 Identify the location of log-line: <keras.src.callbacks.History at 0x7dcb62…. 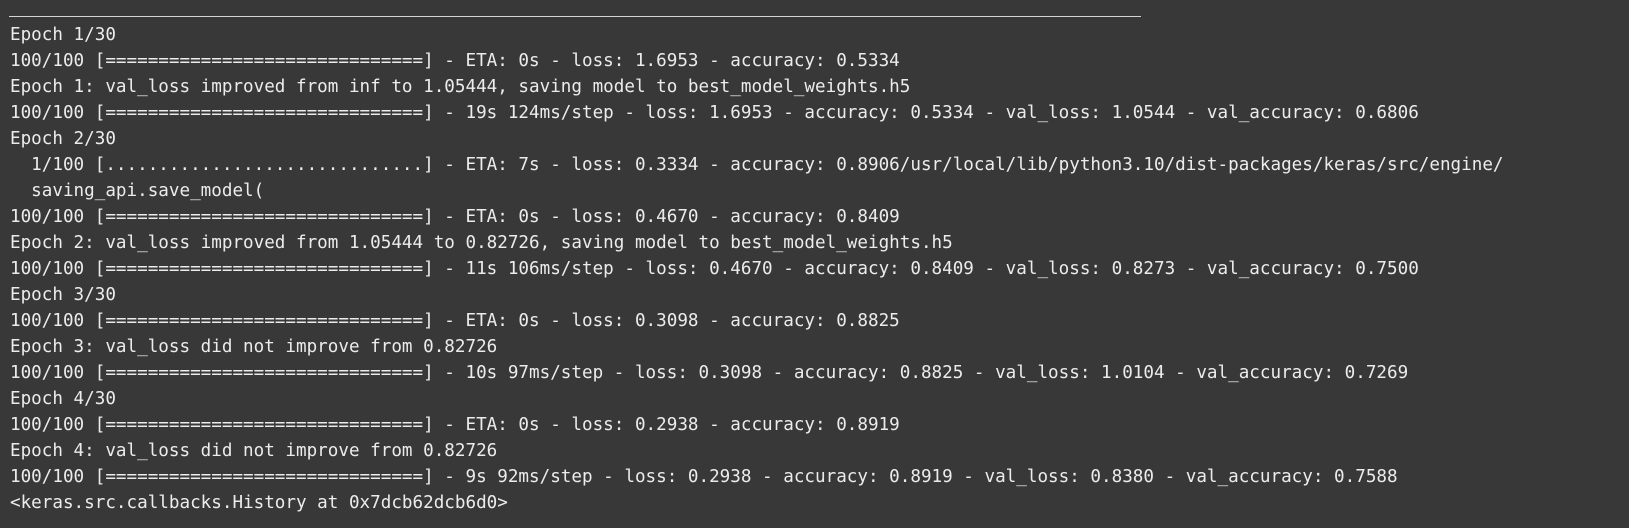
(259, 503).